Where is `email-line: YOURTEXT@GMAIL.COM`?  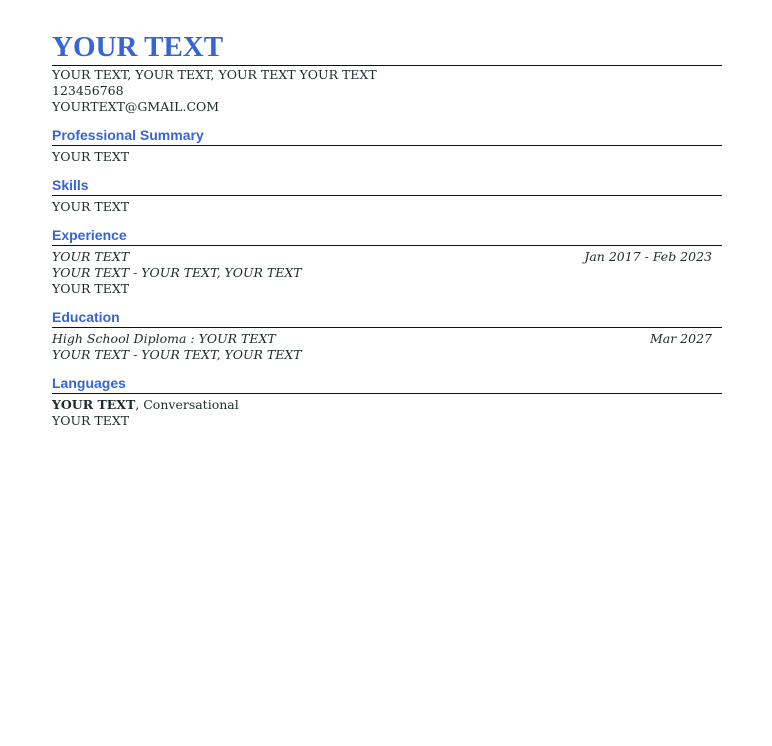
email-line: YOURTEXT@GMAIL.COM is located at coordinates (136, 106).